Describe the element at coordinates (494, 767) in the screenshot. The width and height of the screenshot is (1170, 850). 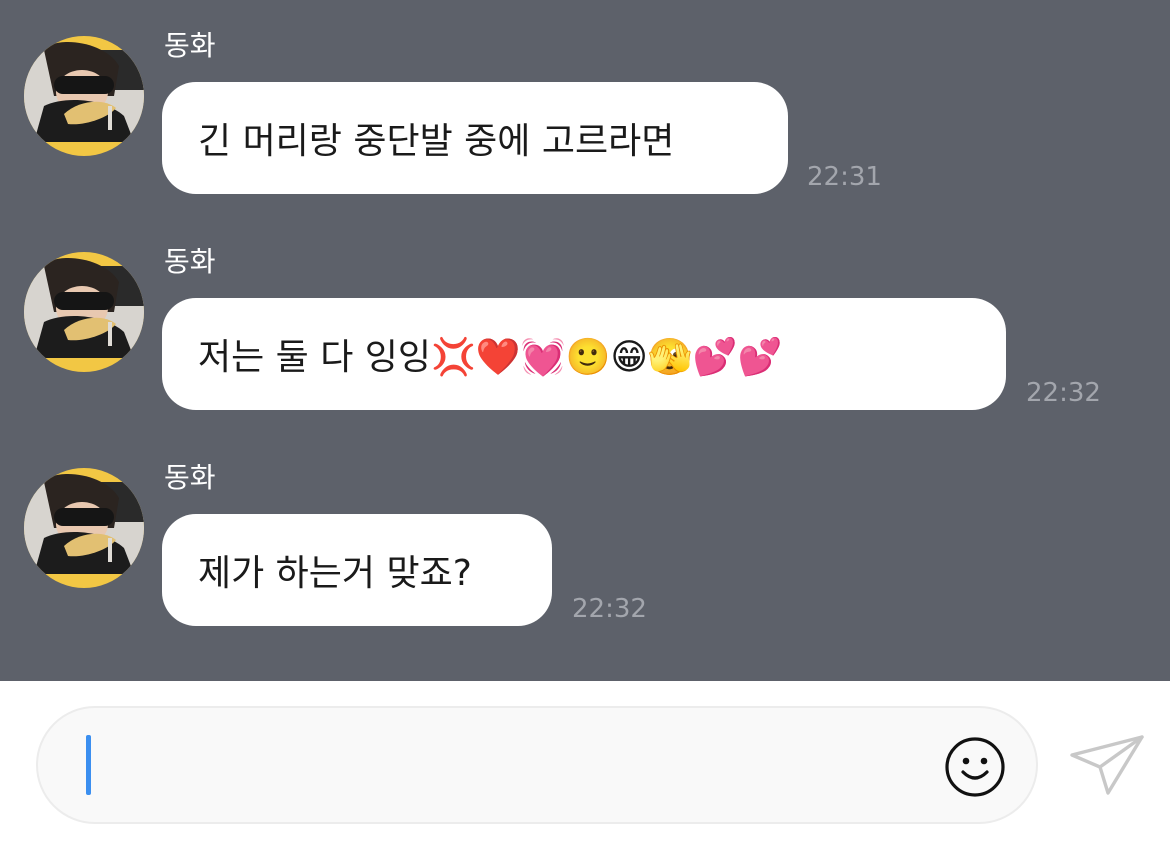
I see `message-input` at that location.